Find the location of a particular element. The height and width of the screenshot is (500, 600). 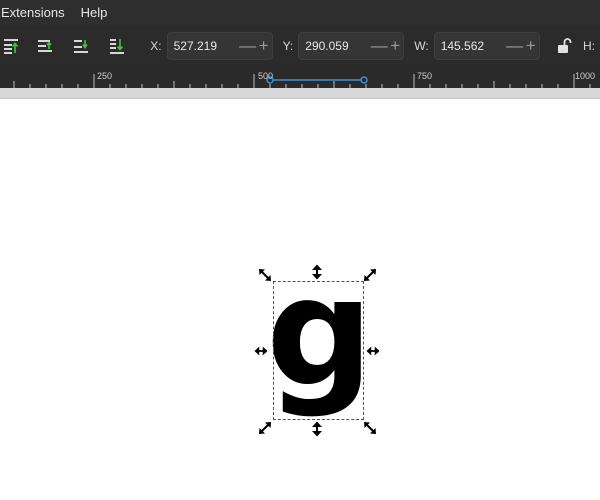

scale-handle-bottom-left is located at coordinates (265, 428).